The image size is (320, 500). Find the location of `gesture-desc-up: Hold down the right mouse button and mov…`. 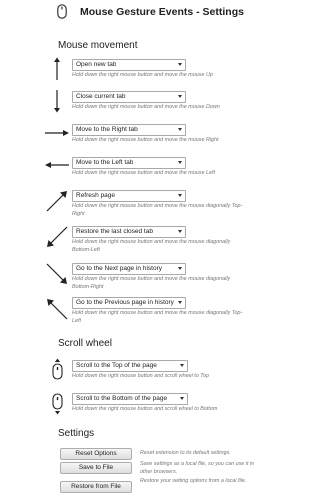

gesture-desc-up: Hold down the right mouse button and mov… is located at coordinates (142, 75).